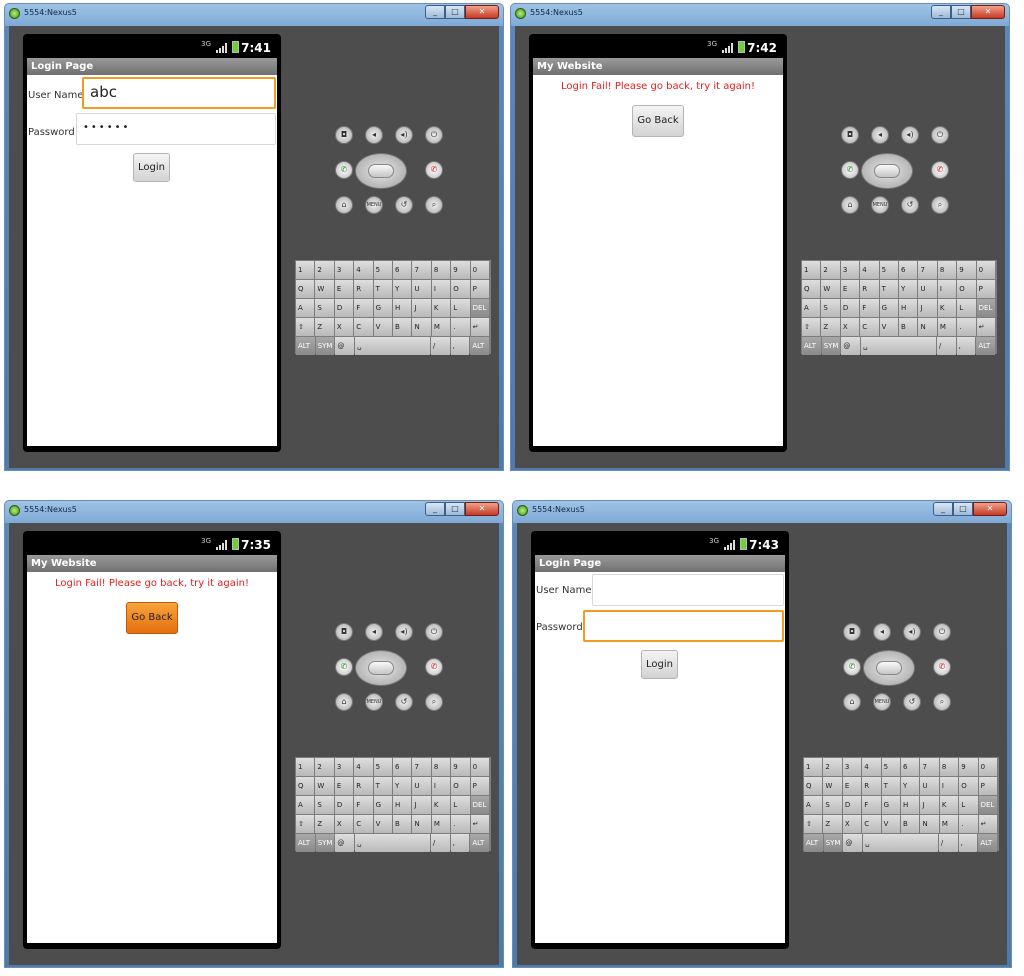 The height and width of the screenshot is (976, 1024). What do you see at coordinates (441, 767) in the screenshot?
I see `key: 8` at bounding box center [441, 767].